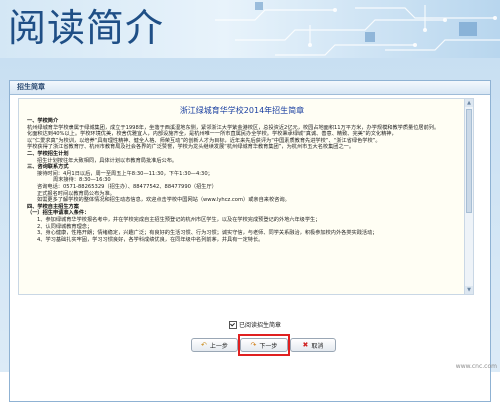  I want to click on next-button-label: 下一步, so click(268, 346).